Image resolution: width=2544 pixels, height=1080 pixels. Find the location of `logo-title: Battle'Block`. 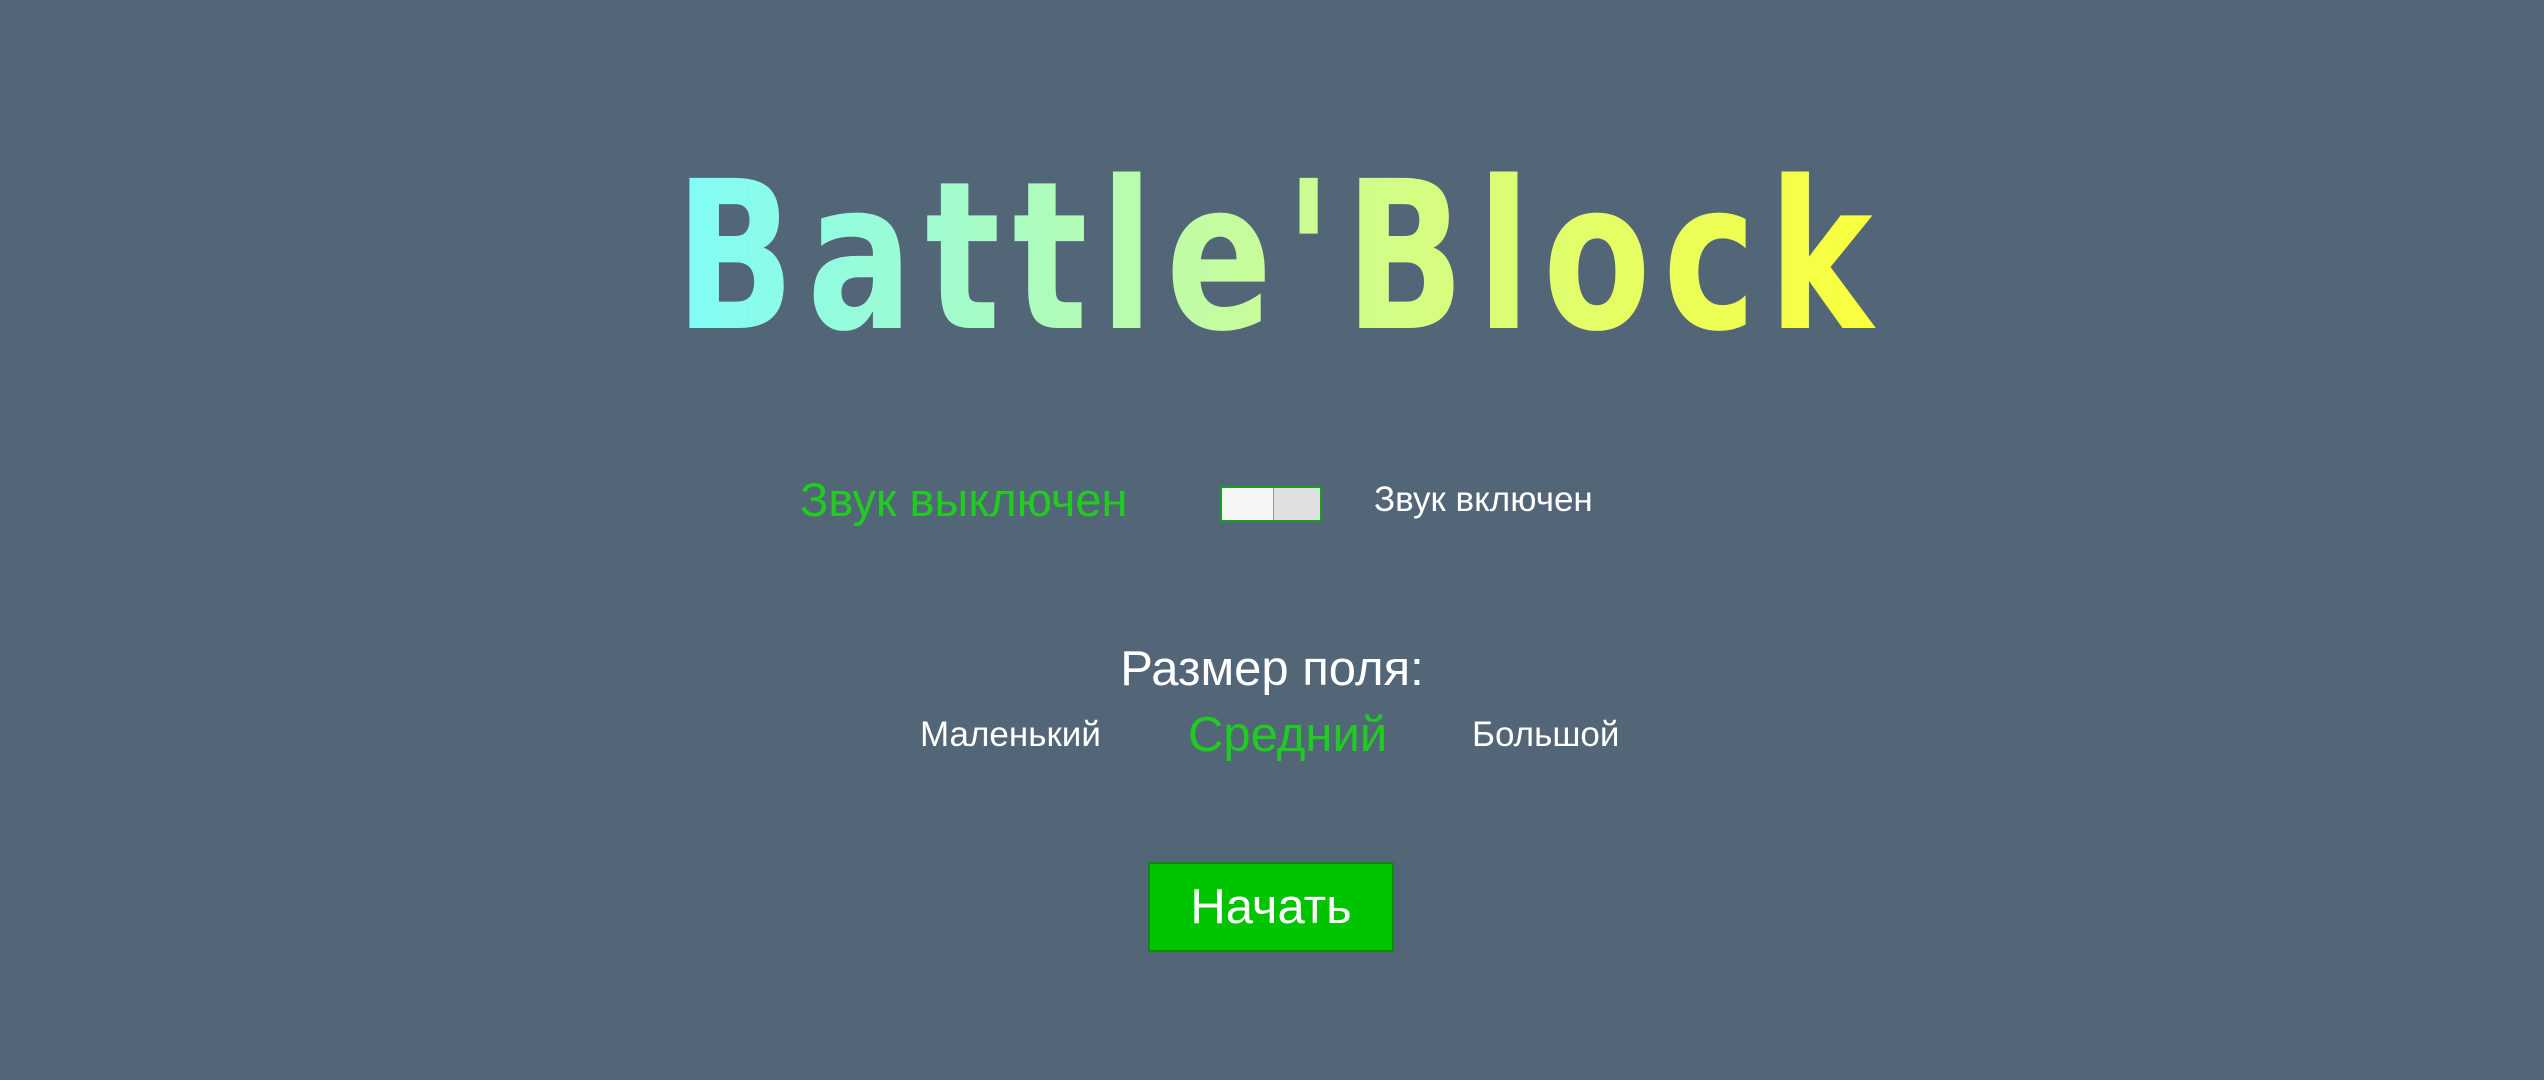

logo-title: Battle'Block is located at coordinates (1280, 250).